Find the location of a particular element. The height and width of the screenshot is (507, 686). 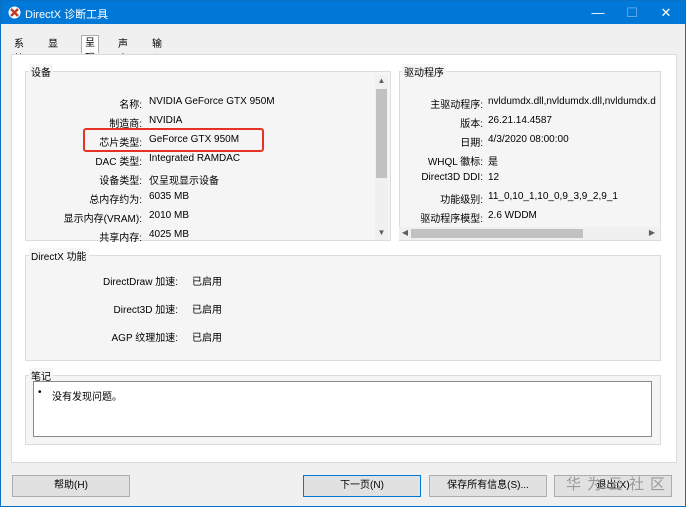

vram-value: 2010 MB is located at coordinates (169, 215).